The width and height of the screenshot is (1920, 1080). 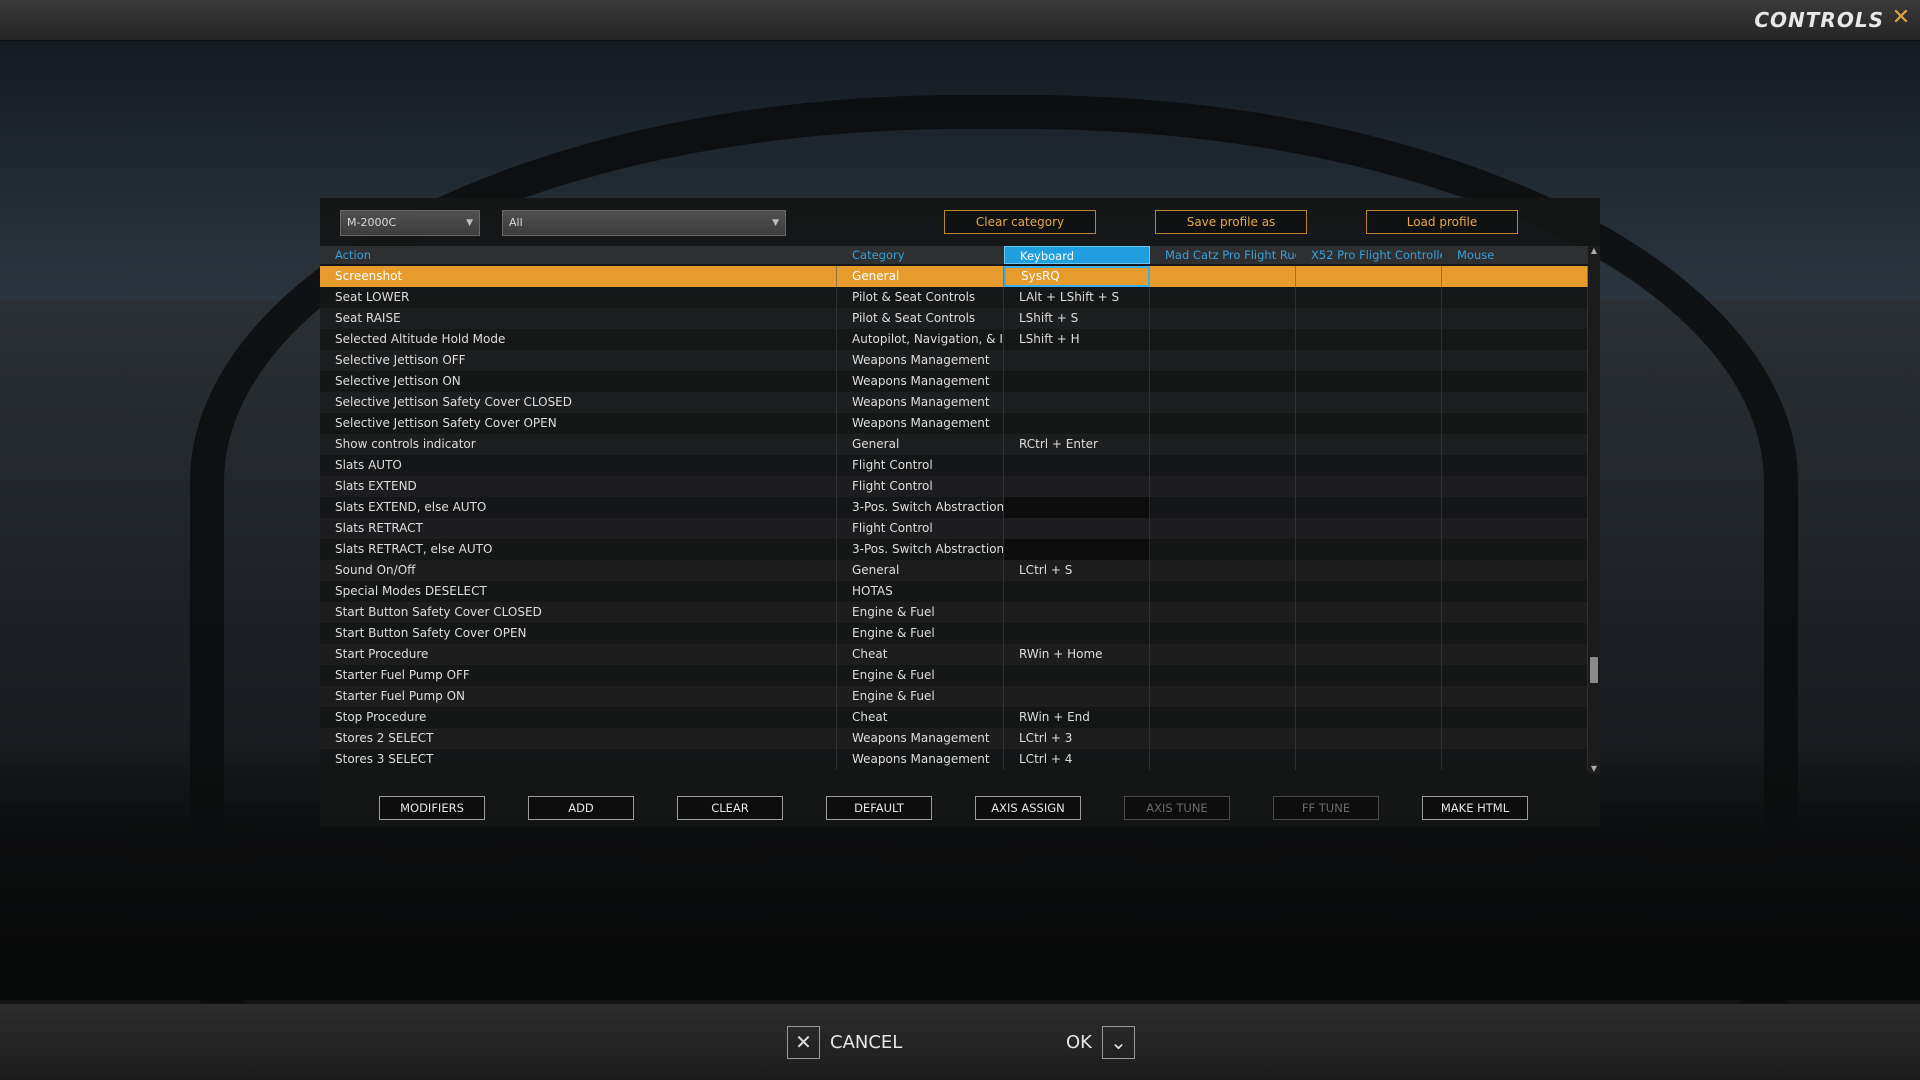 I want to click on load-profile-button: Load profile, so click(x=1442, y=222).